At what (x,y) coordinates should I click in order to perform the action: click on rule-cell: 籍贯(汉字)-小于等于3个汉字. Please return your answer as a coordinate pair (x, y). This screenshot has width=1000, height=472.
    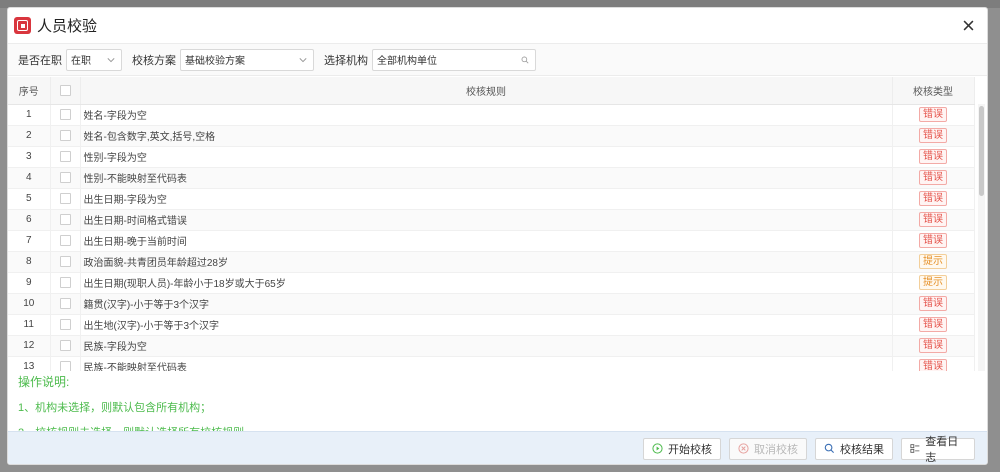
    Looking at the image, I should click on (486, 304).